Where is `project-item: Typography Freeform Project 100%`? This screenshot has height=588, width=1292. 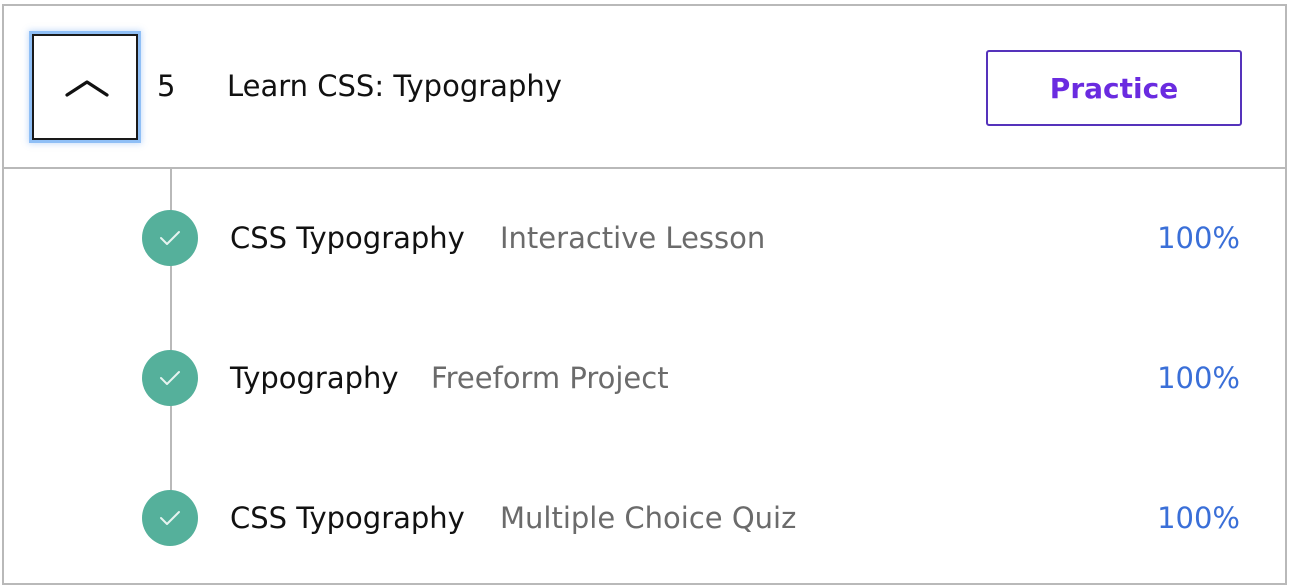
project-item: Typography Freeform Project 100% is located at coordinates (644, 378).